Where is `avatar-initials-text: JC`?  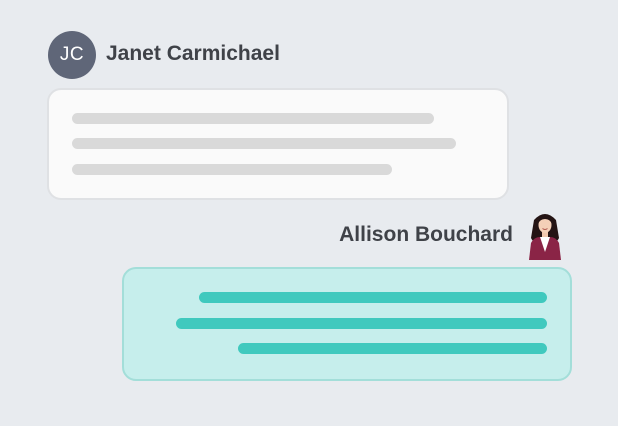
avatar-initials-text: JC is located at coordinates (72, 54).